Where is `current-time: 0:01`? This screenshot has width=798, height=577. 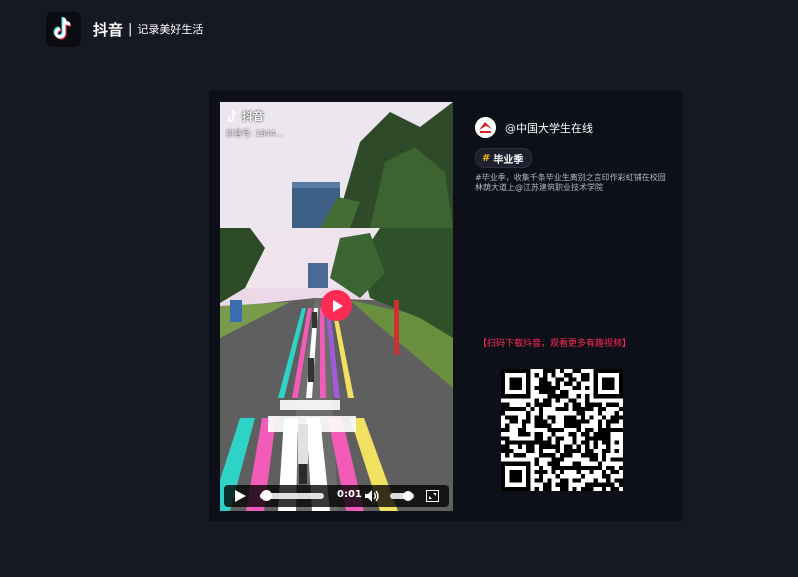
current-time: 0:01 is located at coordinates (349, 494).